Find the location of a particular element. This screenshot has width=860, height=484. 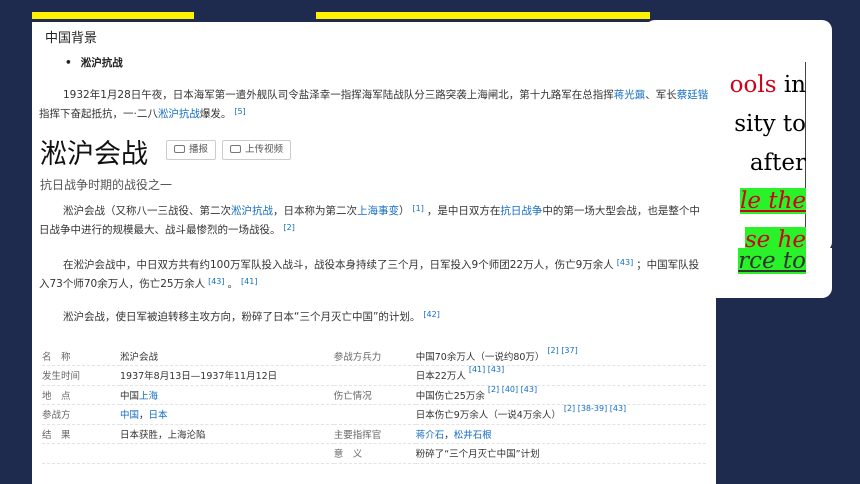

link-japan: 日本 is located at coordinates (158, 415).